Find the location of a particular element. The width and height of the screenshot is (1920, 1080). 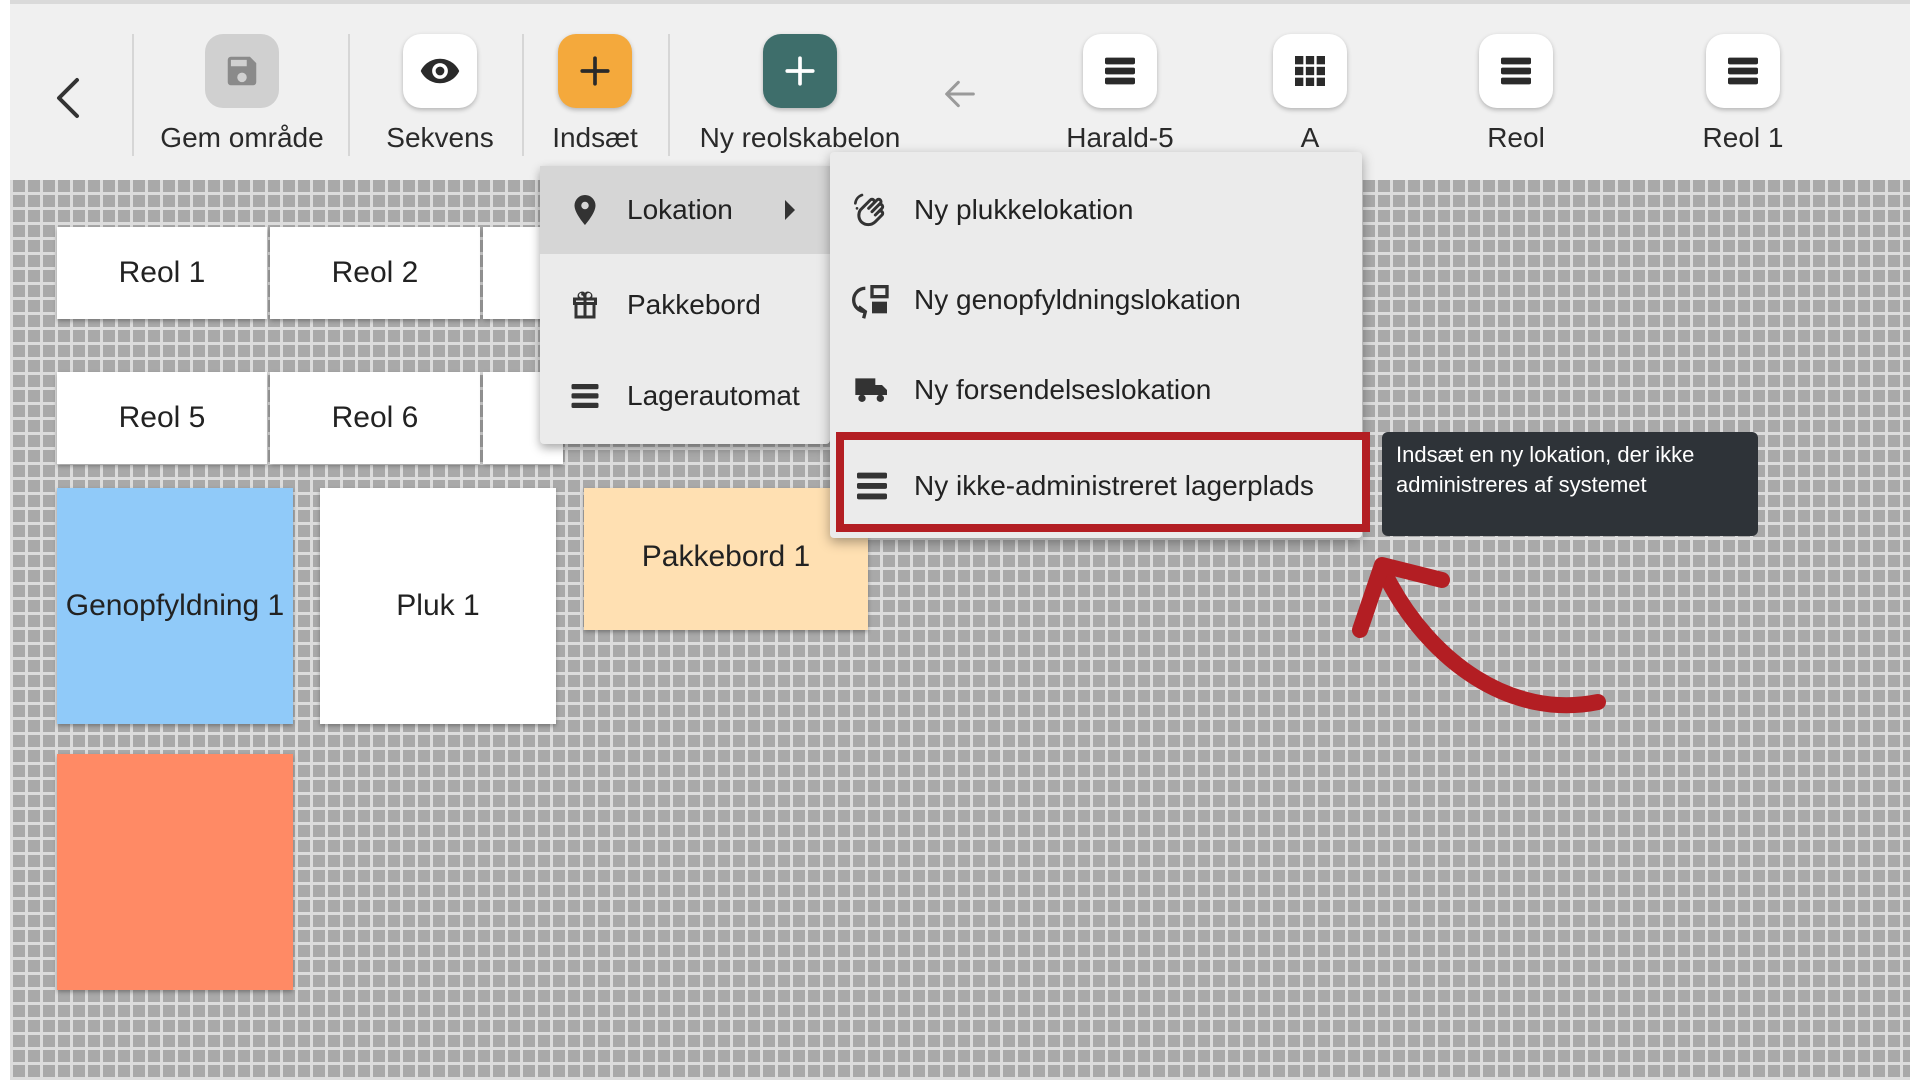

sequence-button-circle is located at coordinates (440, 71).